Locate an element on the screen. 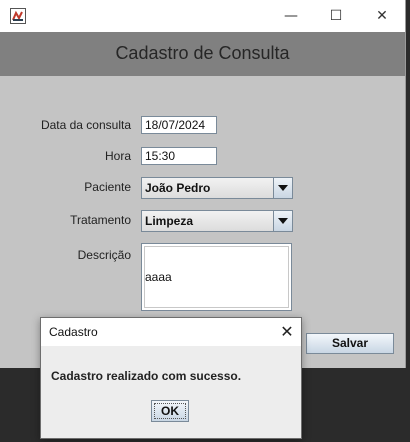 Image resolution: width=410 pixels, height=442 pixels. java-app-icon is located at coordinates (18, 16).